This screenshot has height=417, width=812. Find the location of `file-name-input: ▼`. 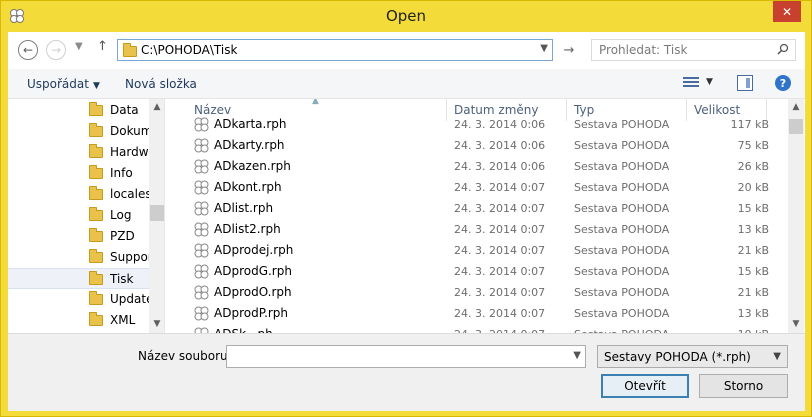

file-name-input: ▼ is located at coordinates (406, 356).